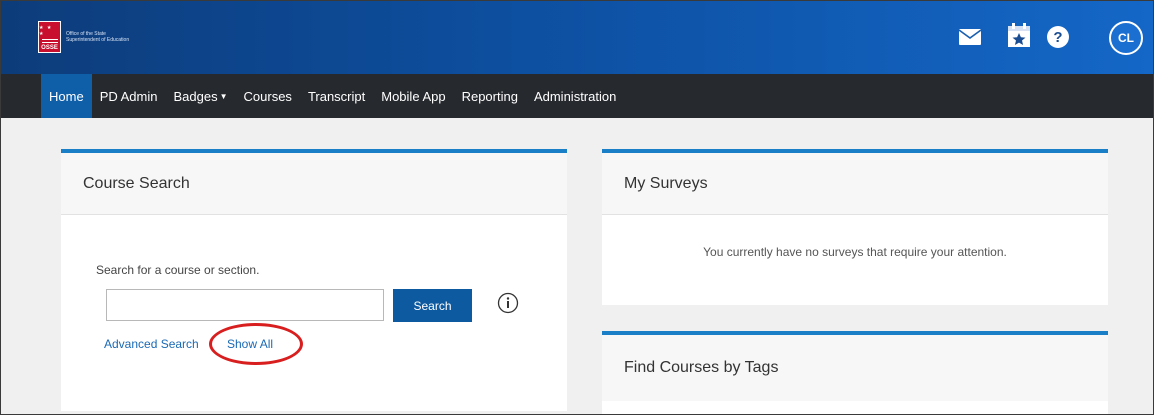 The image size is (1154, 415). What do you see at coordinates (245, 305) in the screenshot?
I see `course-search-input` at bounding box center [245, 305].